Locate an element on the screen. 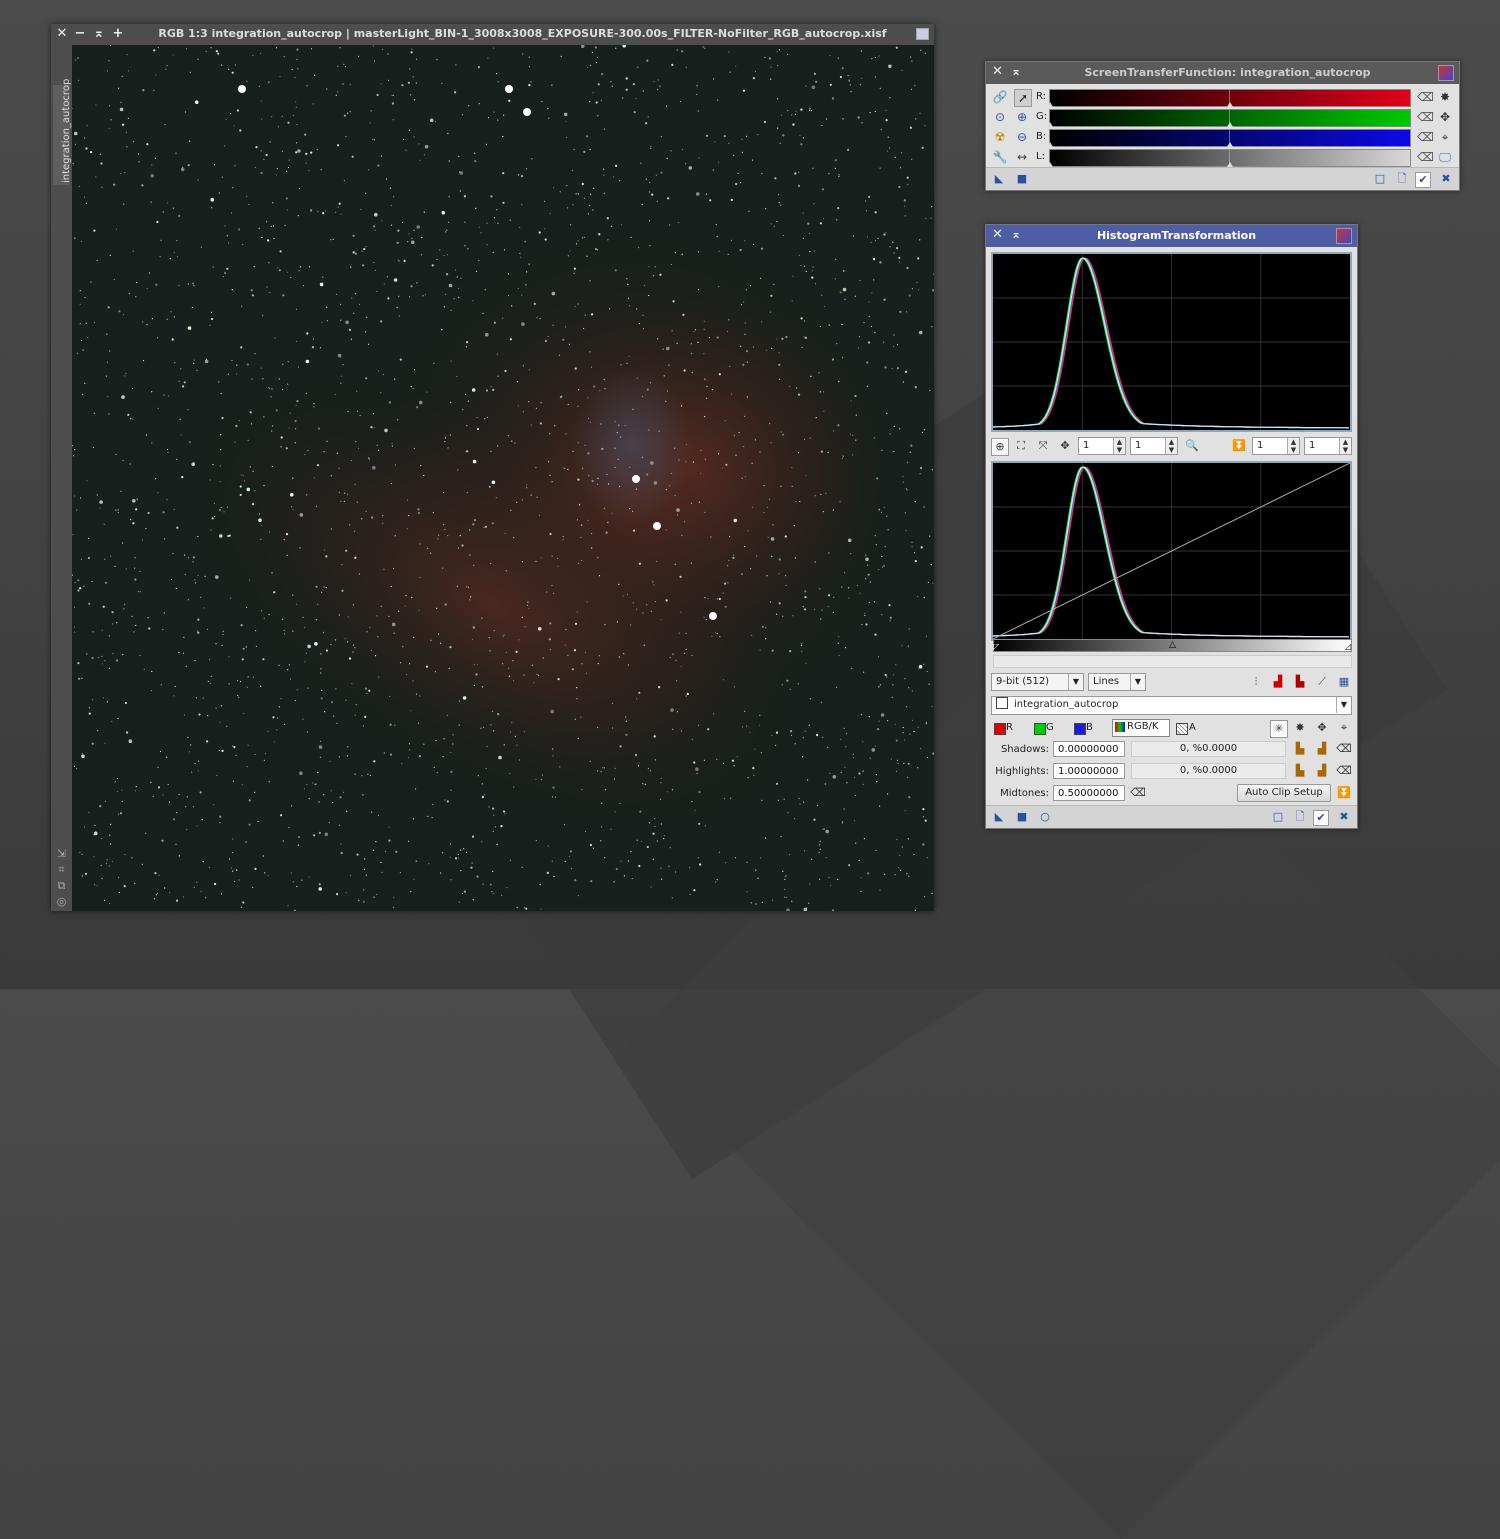  zoom-icon: 🔍 is located at coordinates (1192, 446).